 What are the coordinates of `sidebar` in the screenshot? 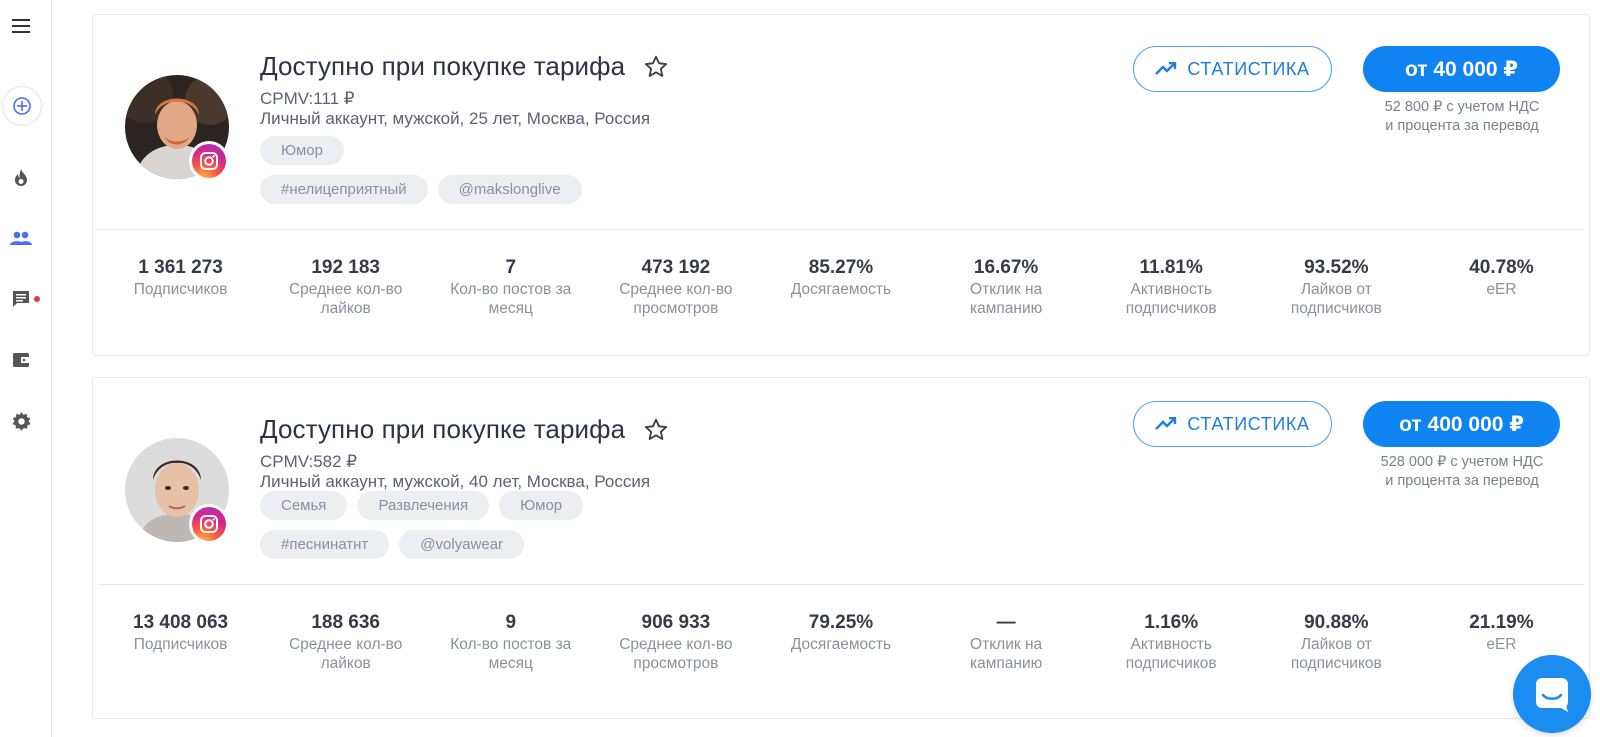 It's located at (26, 368).